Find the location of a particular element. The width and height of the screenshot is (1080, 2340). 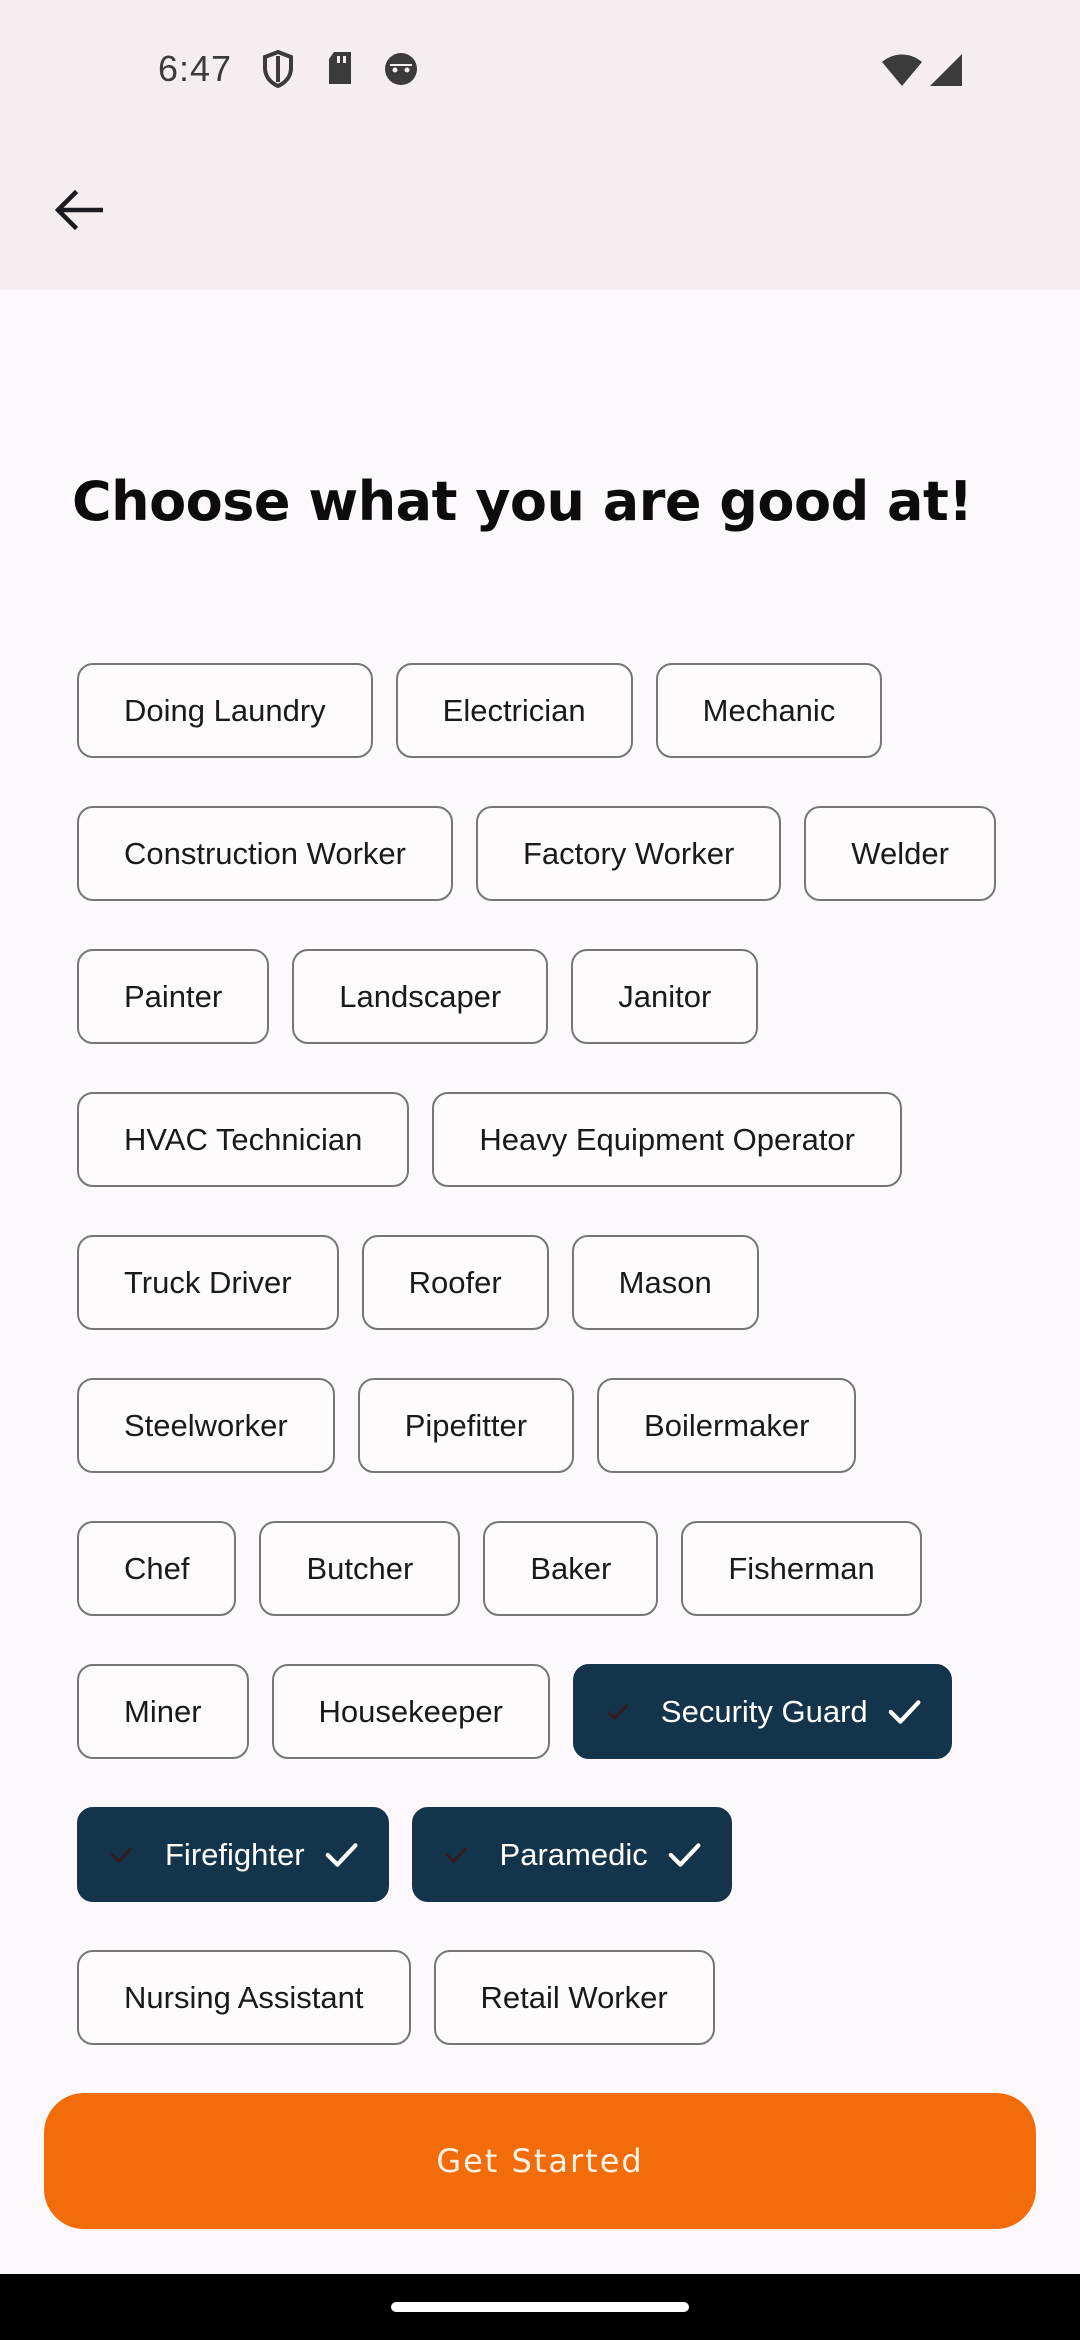

skill-chip-label: Doing Laundry is located at coordinates (225, 710).